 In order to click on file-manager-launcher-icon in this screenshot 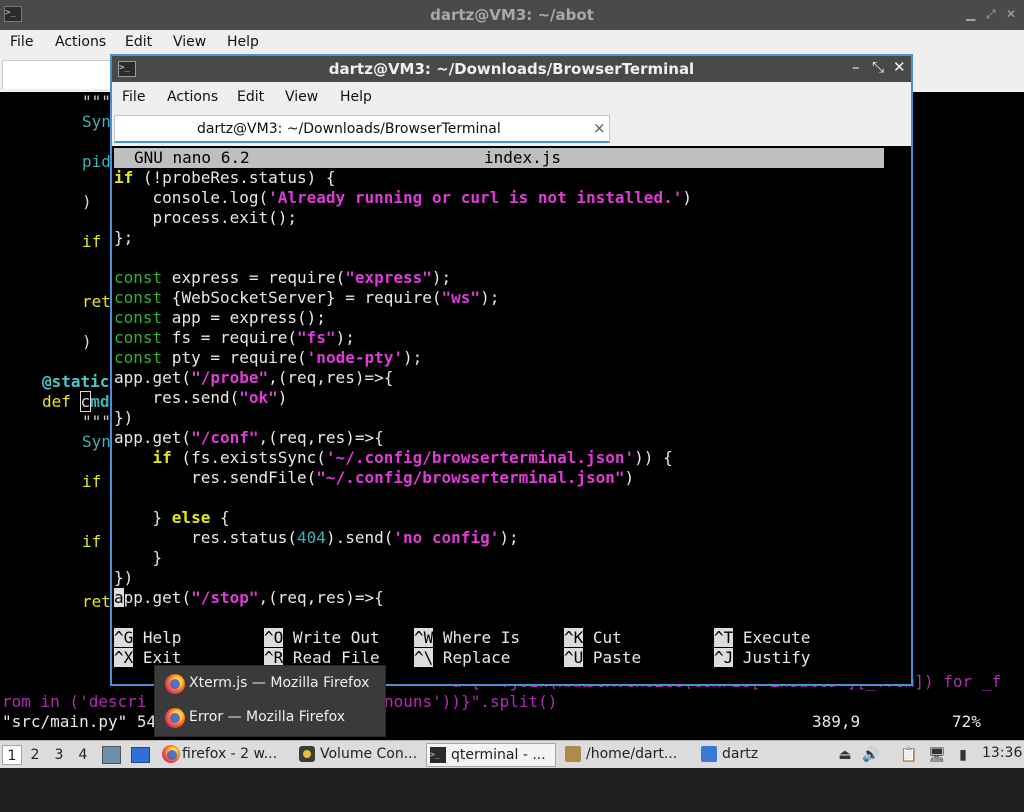, I will do `click(111, 755)`.